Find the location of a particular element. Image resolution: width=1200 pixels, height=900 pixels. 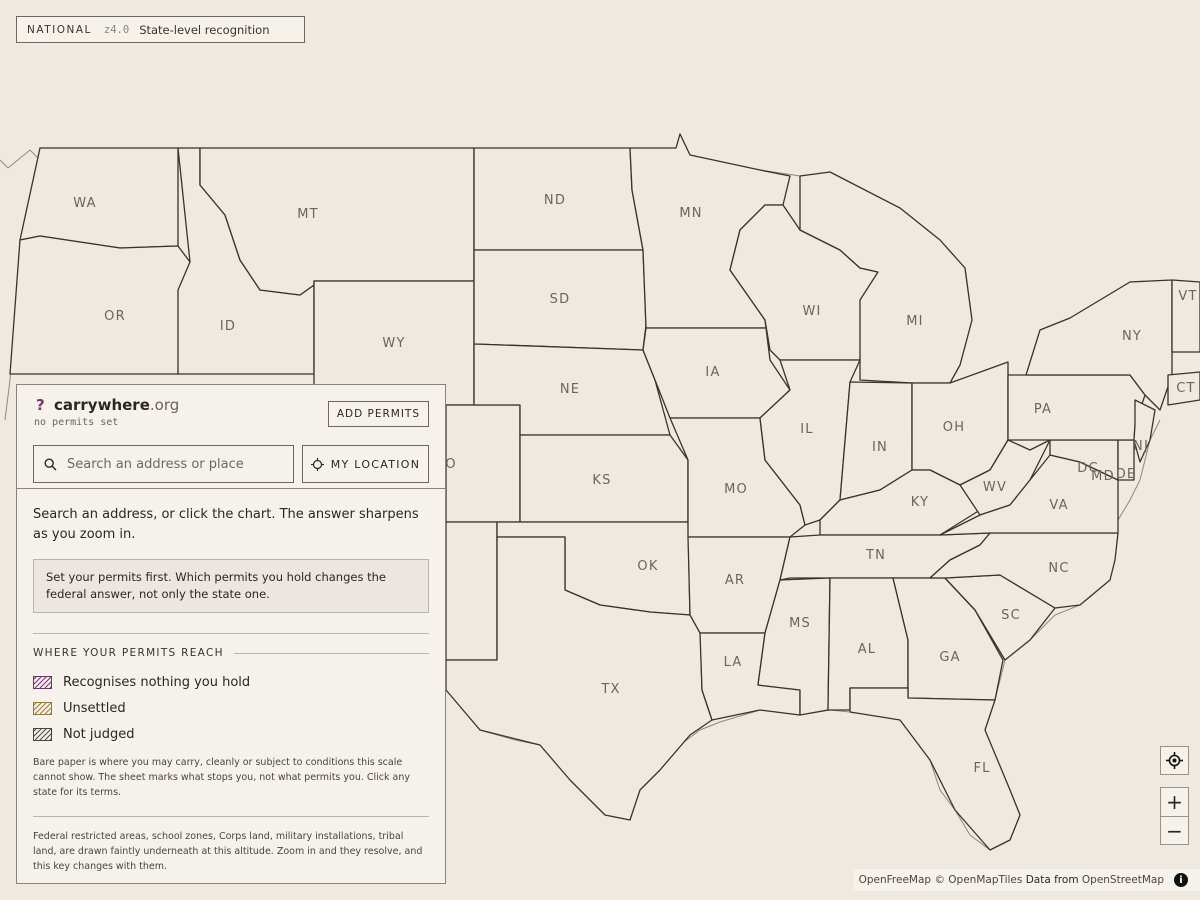

state-label-mi: MI is located at coordinates (914, 321).